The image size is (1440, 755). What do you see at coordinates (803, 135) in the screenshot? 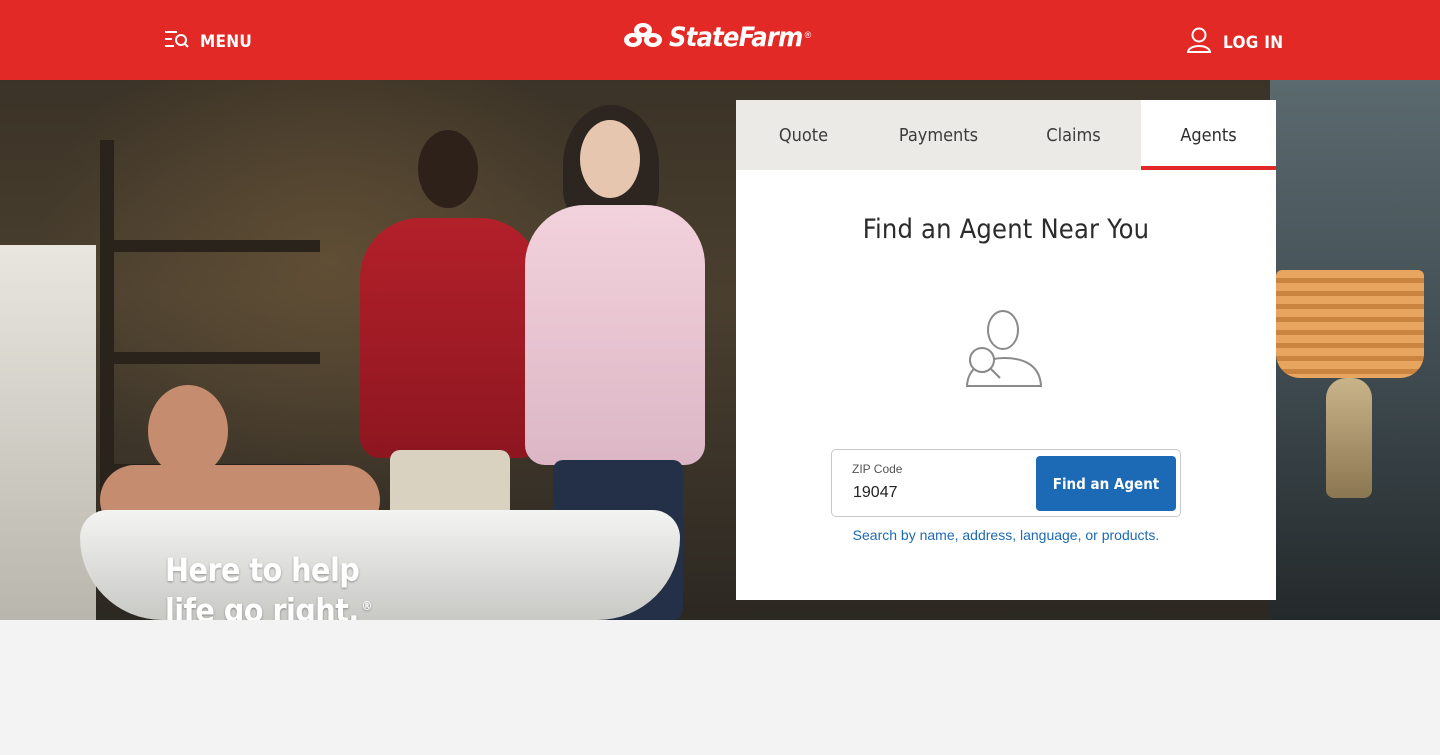
I see `tab-quote: Quote` at bounding box center [803, 135].